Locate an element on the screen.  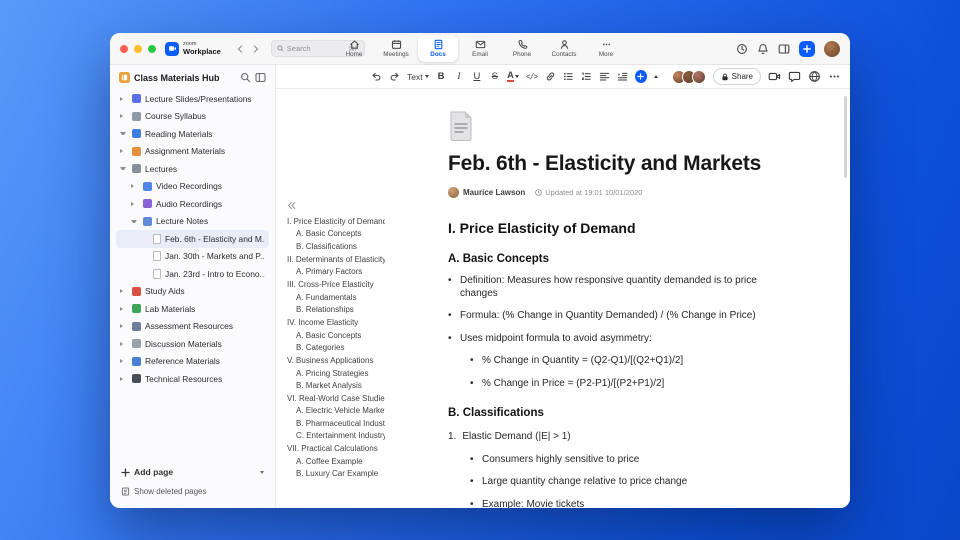
share-button: Share is located at coordinates (737, 76).